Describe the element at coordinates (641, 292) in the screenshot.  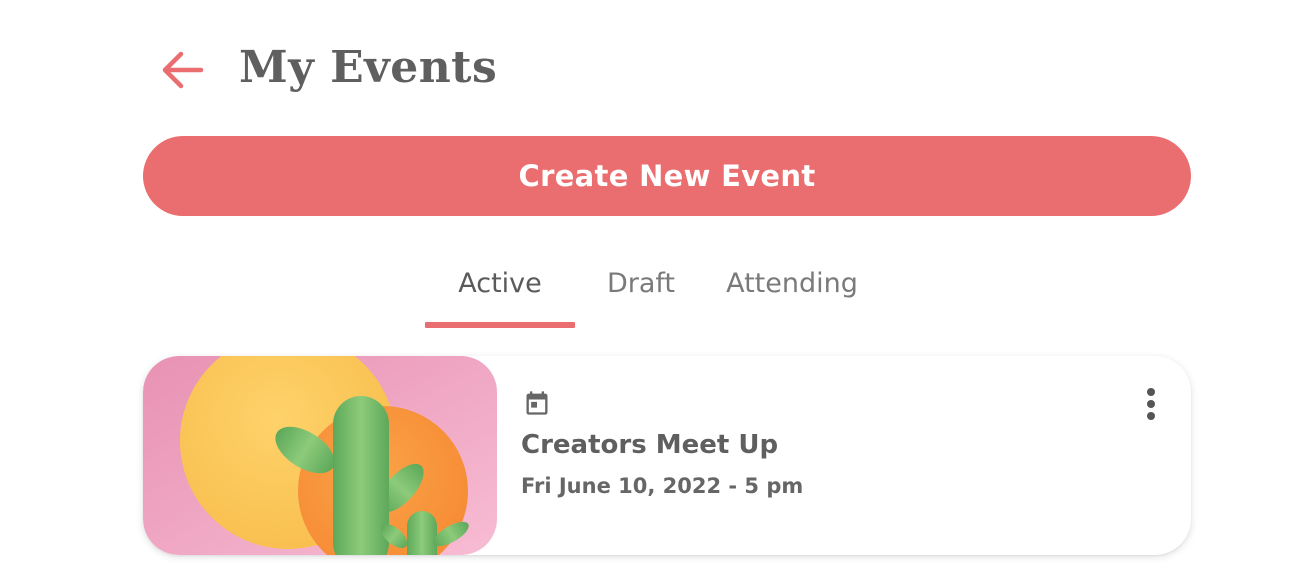
I see `tab-draft: Draft` at that location.